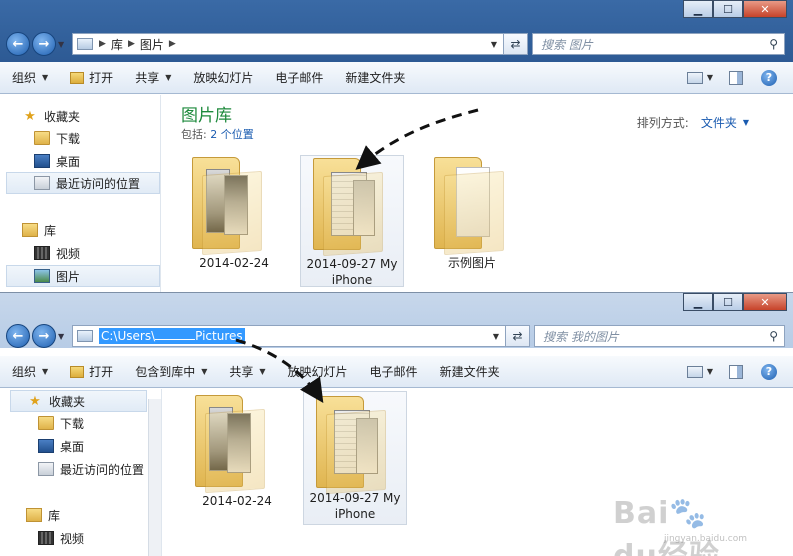 This screenshot has height=556, width=793. Describe the element at coordinates (289, 336) in the screenshot. I see `address-bar: C:\Users\ Pictures ▼` at that location.